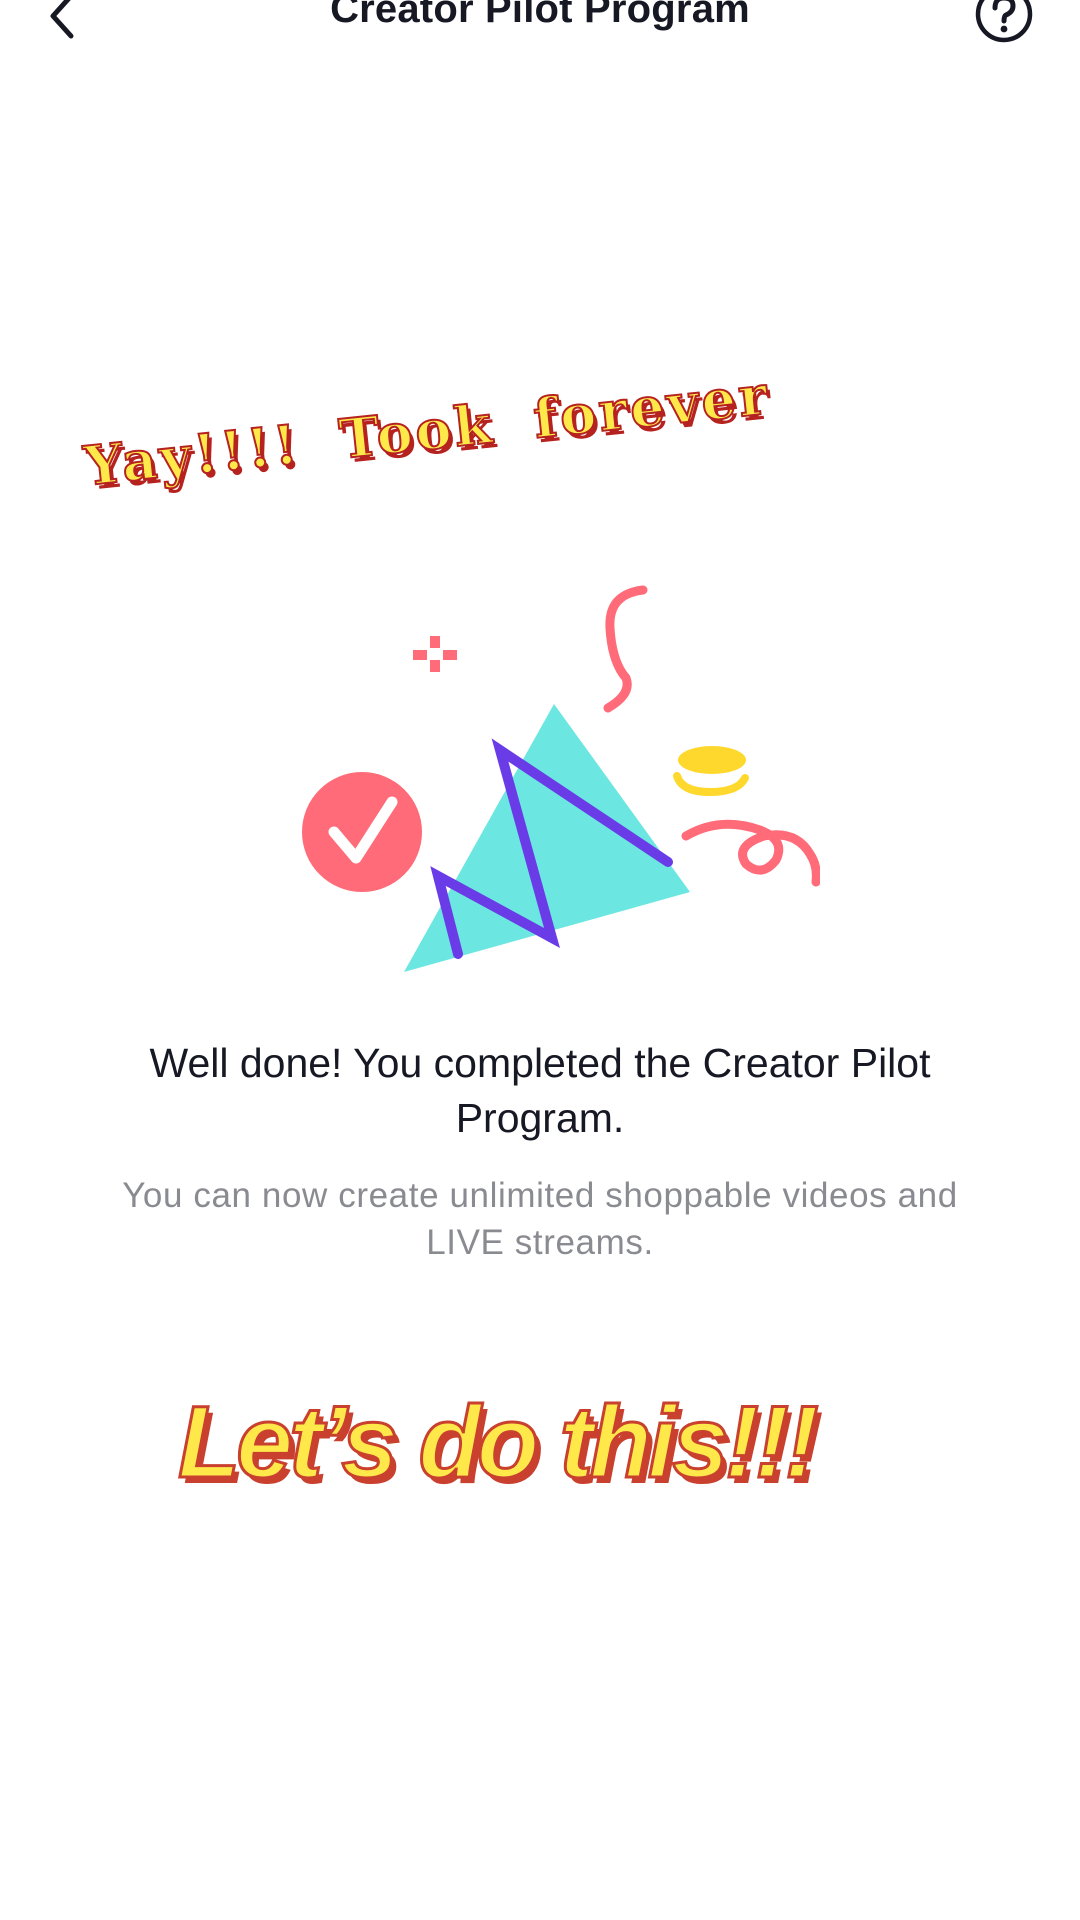  What do you see at coordinates (427, 430) in the screenshot?
I see `sticker-text-yay: Yay!!!! Took forever` at bounding box center [427, 430].